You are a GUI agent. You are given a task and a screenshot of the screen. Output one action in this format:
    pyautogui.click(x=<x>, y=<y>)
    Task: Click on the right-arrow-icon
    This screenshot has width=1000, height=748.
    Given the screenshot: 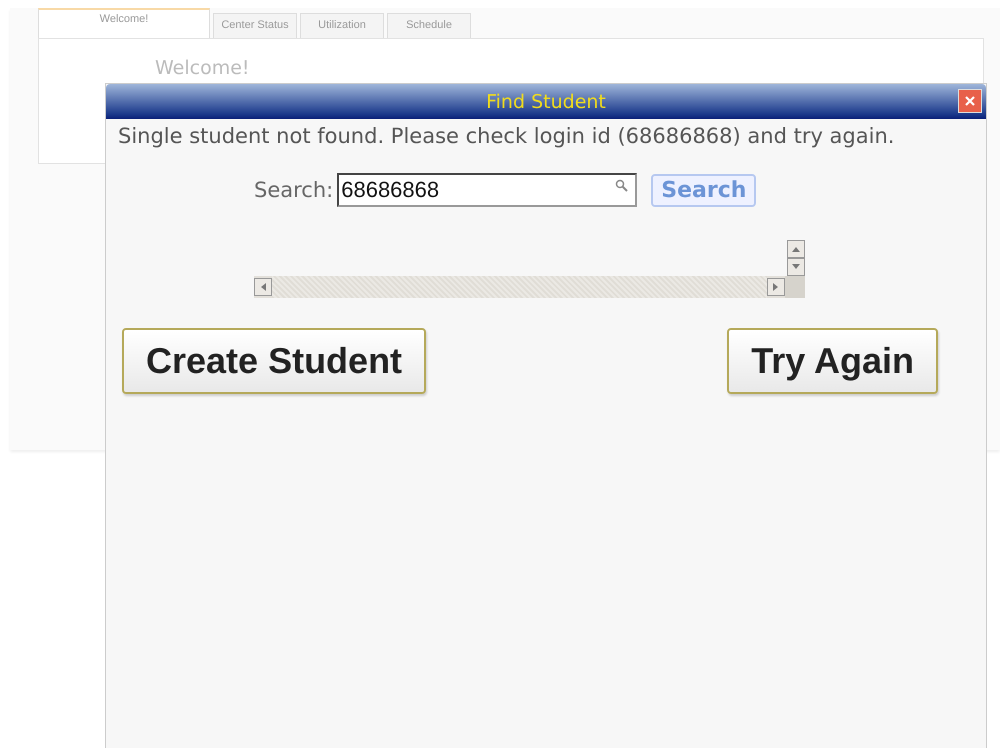 What is the action you would take?
    pyautogui.click(x=776, y=287)
    